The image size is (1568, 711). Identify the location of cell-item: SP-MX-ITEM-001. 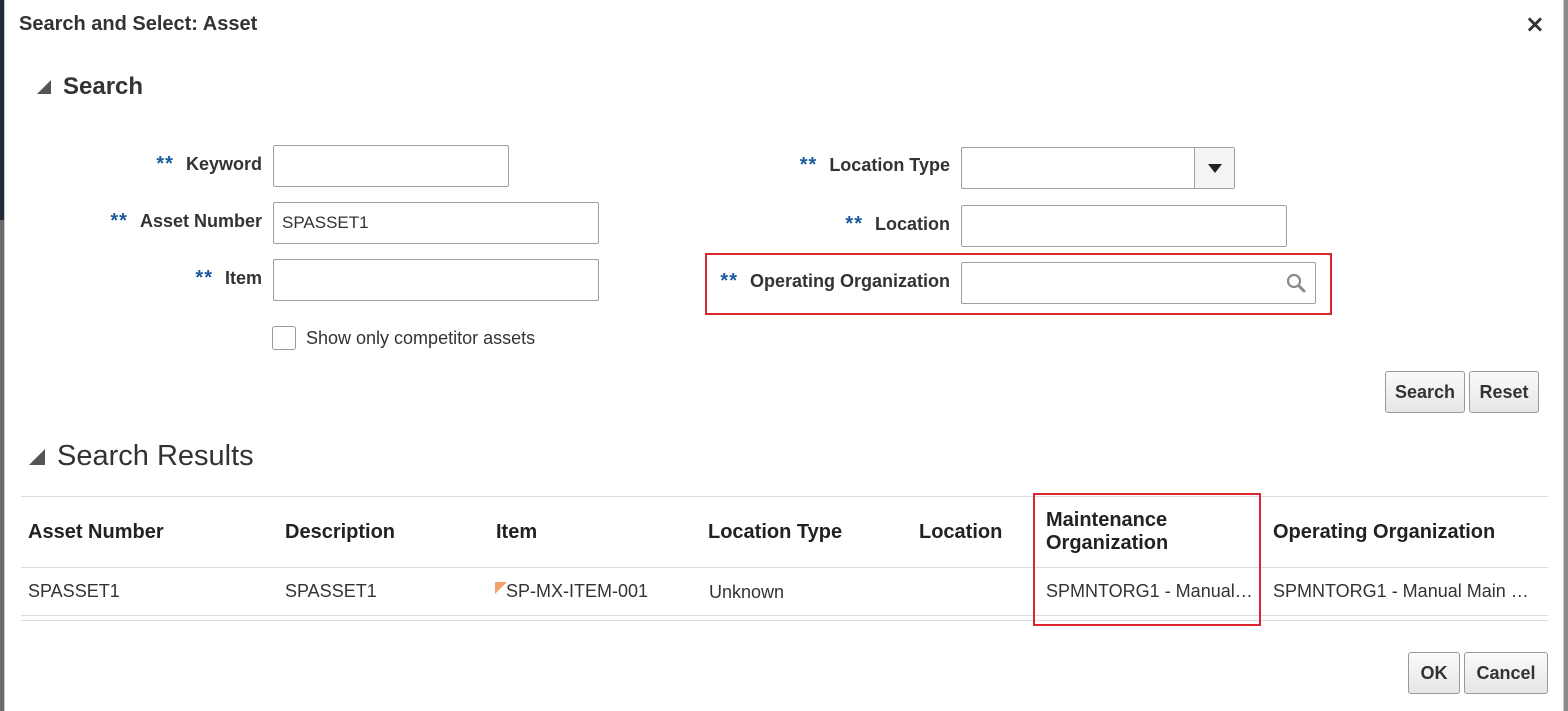
(577, 591).